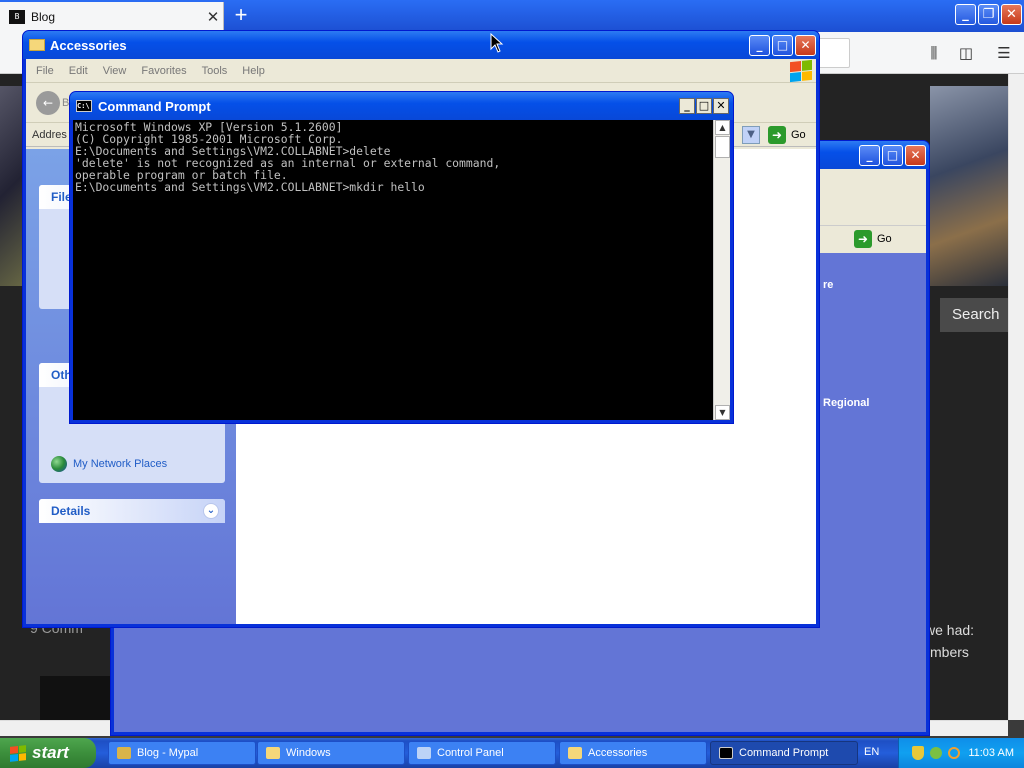 The width and height of the screenshot is (1024, 768). Describe the element at coordinates (124, 753) in the screenshot. I see `browser-icon` at that location.